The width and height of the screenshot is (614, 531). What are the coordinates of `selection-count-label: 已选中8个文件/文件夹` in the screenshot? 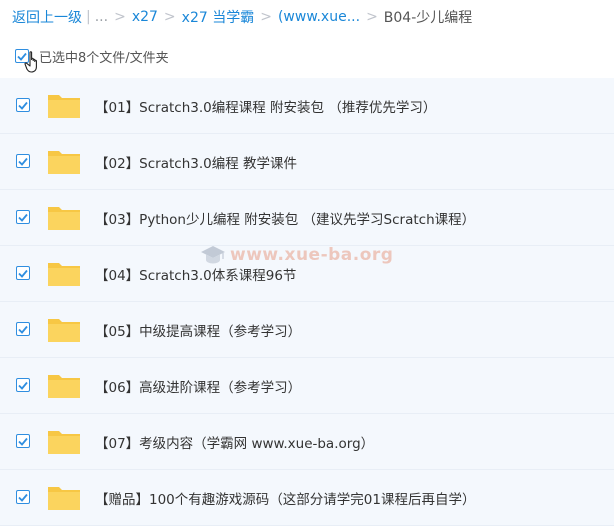 It's located at (104, 58).